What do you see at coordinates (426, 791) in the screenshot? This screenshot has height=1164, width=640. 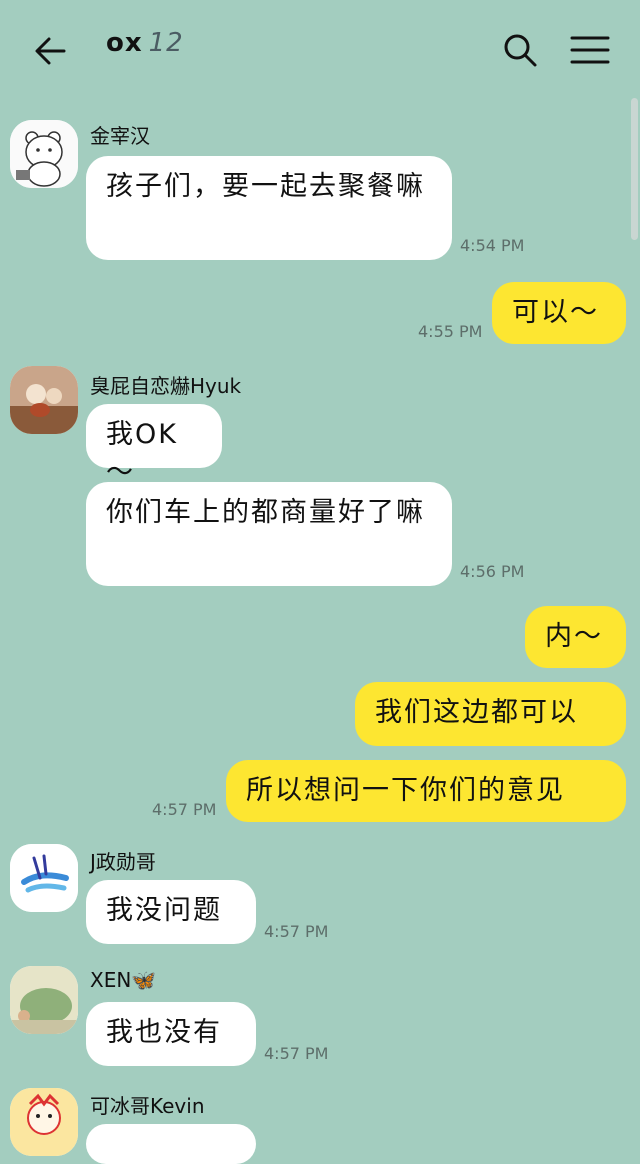 I see `message-bubble: 所以想问一下你们的意见` at bounding box center [426, 791].